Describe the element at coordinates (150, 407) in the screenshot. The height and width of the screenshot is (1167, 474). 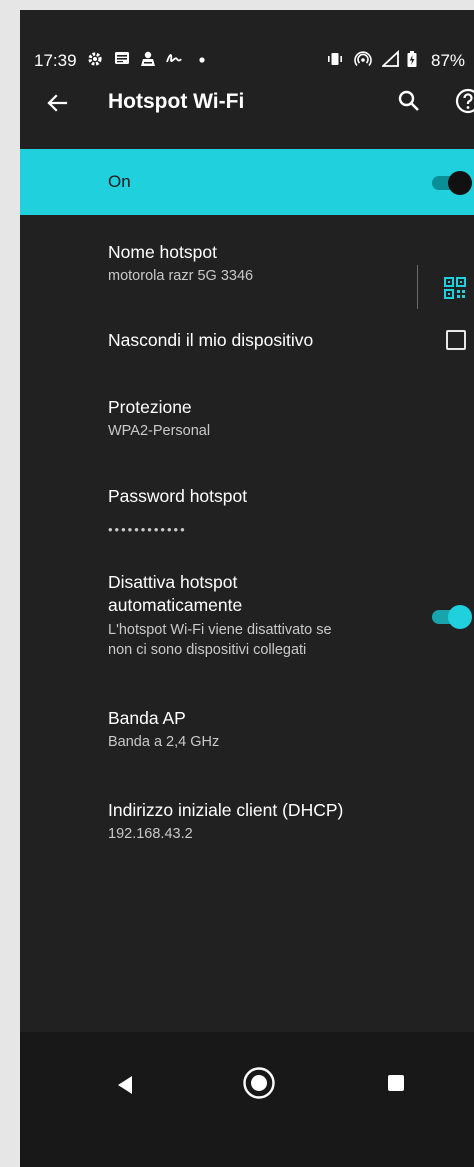
I see `security-title: Protezione` at that location.